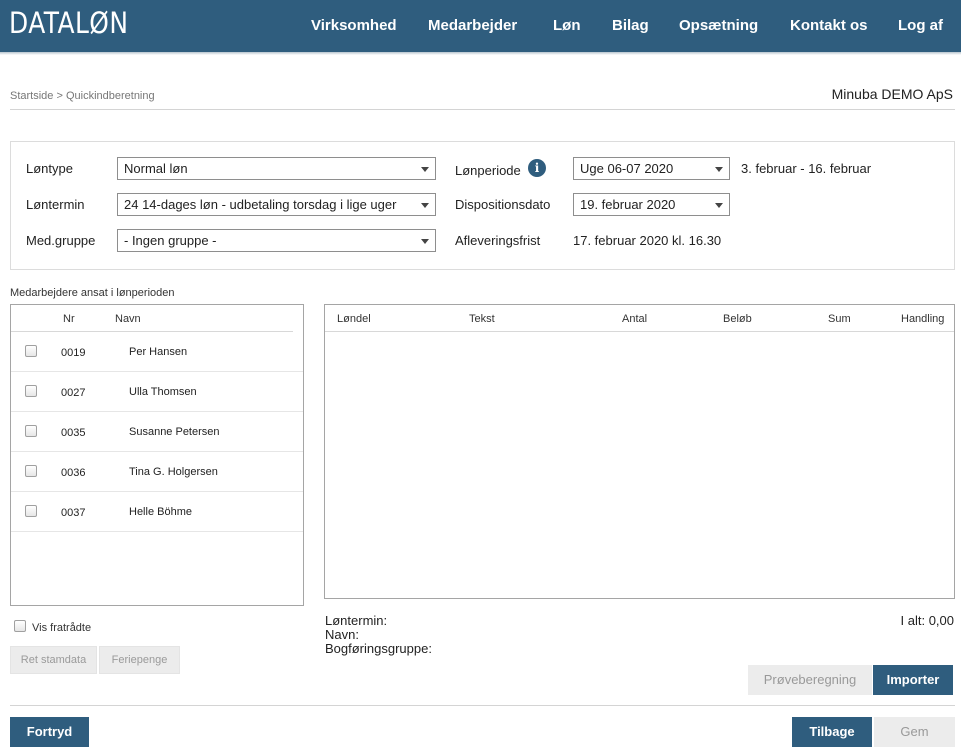 This screenshot has height=747, width=961. What do you see at coordinates (139, 660) in the screenshot?
I see `feriepenge-button: Feriepenge` at bounding box center [139, 660].